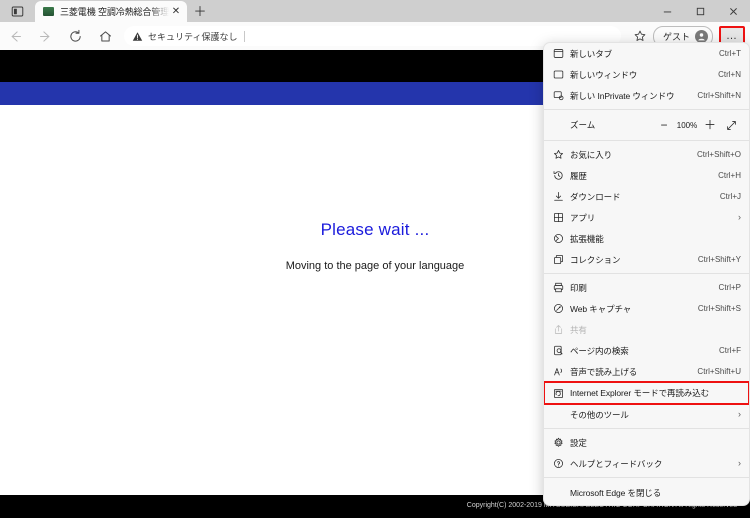  Describe the element at coordinates (578, 175) in the screenshot. I see `menu-item-label: 履歴` at that location.